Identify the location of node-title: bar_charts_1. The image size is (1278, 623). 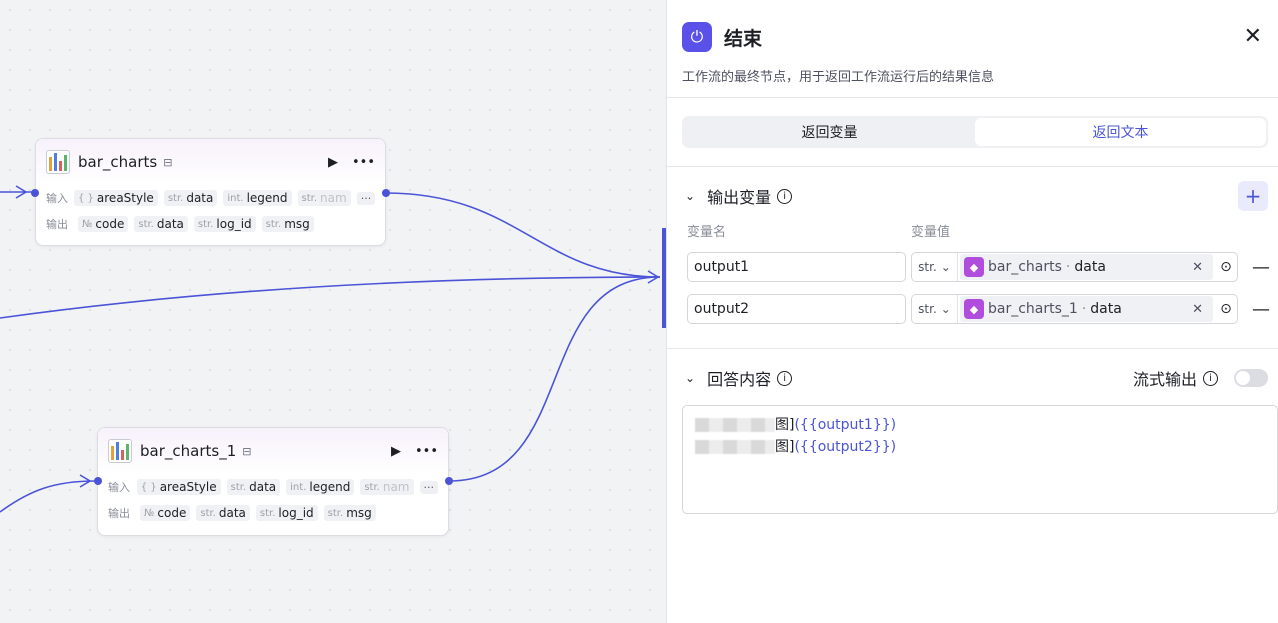
(188, 451).